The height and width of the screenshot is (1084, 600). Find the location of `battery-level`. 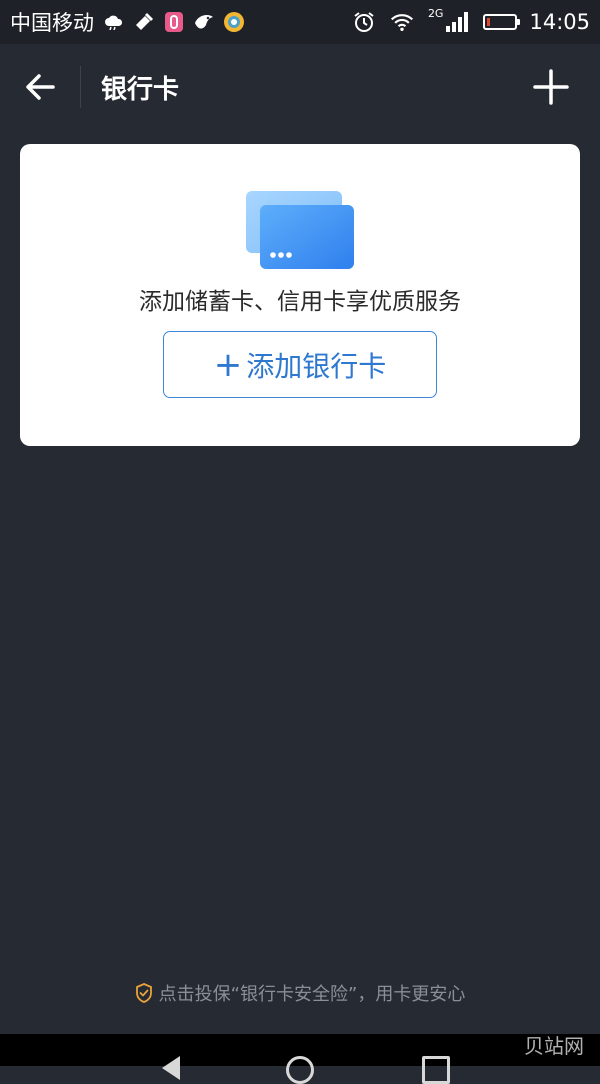

battery-level is located at coordinates (489, 22).